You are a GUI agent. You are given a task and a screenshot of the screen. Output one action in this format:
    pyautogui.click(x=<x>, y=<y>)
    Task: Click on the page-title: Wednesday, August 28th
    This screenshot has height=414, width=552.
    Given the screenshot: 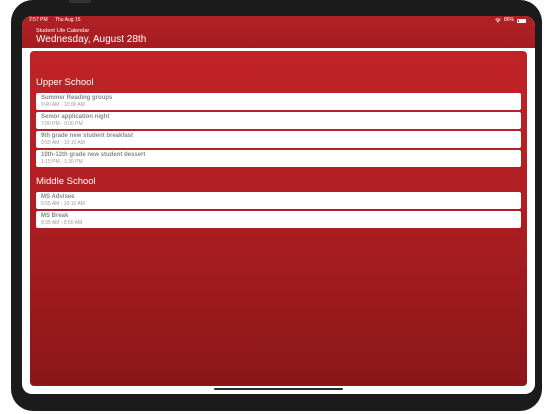 What is the action you would take?
    pyautogui.click(x=91, y=39)
    